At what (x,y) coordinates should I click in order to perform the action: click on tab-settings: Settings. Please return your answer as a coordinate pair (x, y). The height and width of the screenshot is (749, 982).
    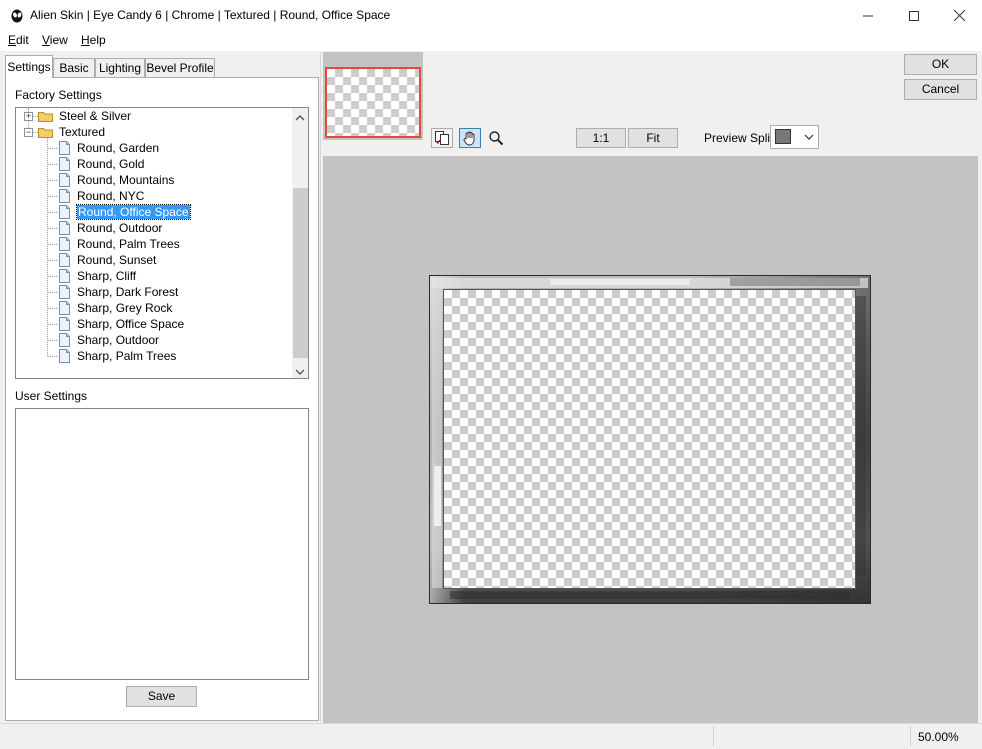
    Looking at the image, I should click on (29, 66).